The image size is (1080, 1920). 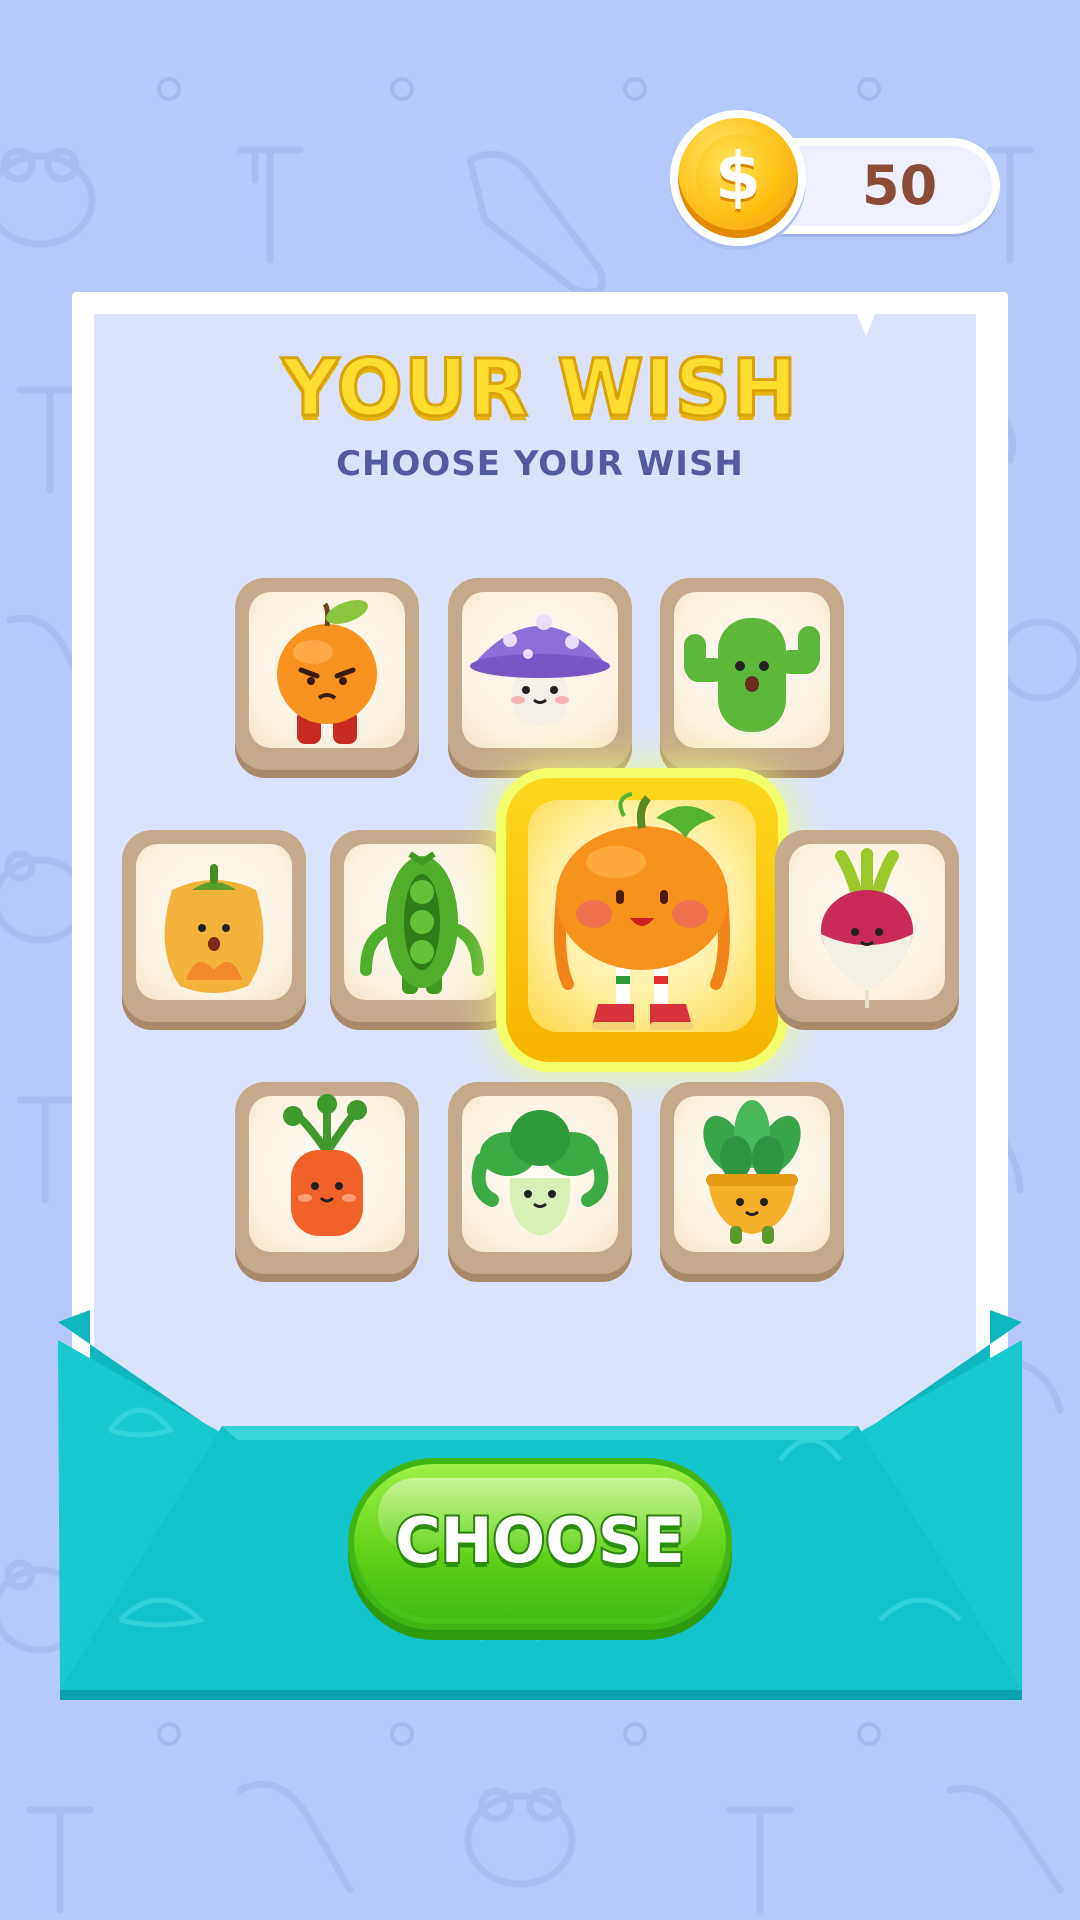 I want to click on panel-notch, so click(x=866, y=319).